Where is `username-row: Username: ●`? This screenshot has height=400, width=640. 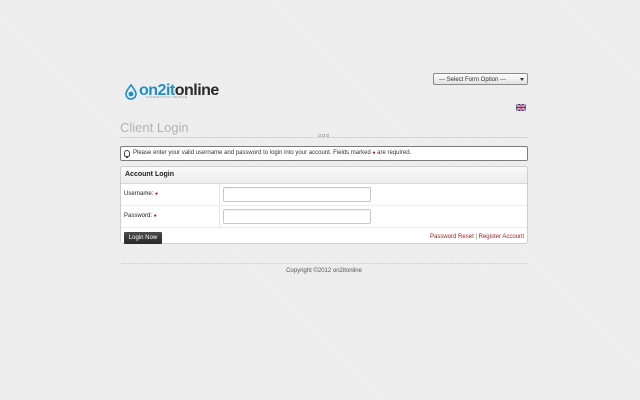
username-row: Username: ● is located at coordinates (324, 195).